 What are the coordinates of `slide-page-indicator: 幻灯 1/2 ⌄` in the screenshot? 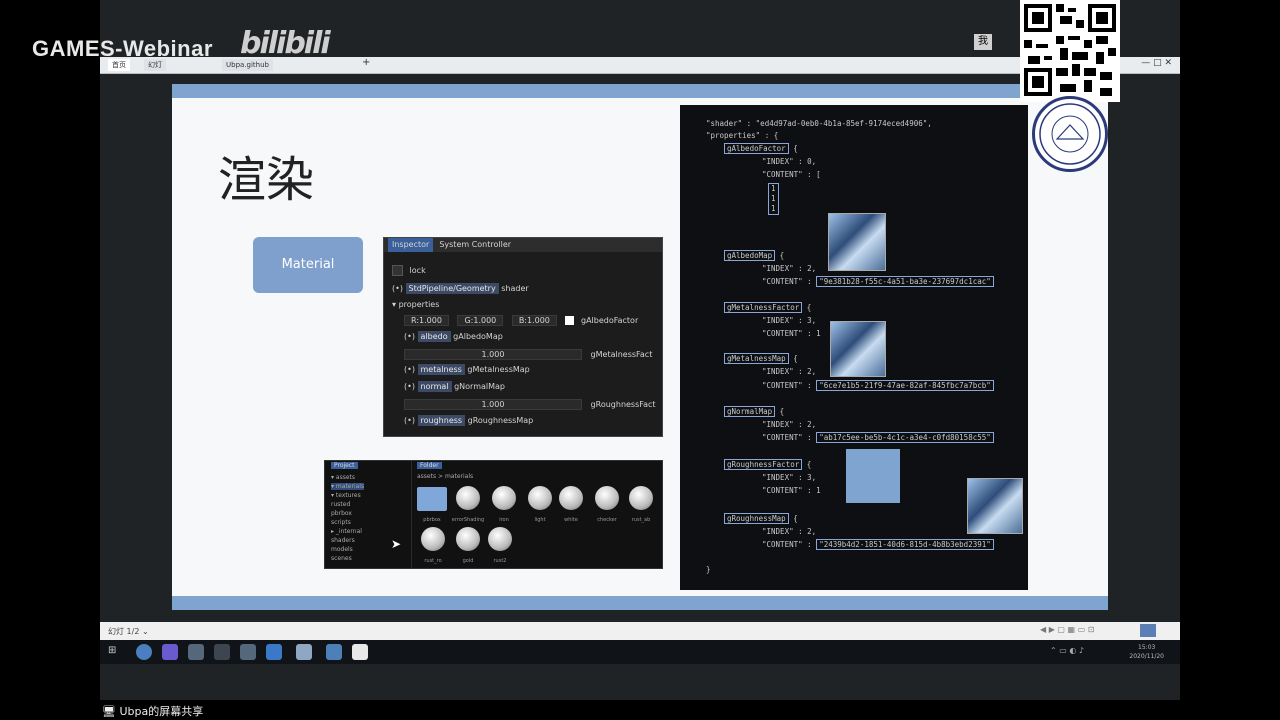 It's located at (128, 631).